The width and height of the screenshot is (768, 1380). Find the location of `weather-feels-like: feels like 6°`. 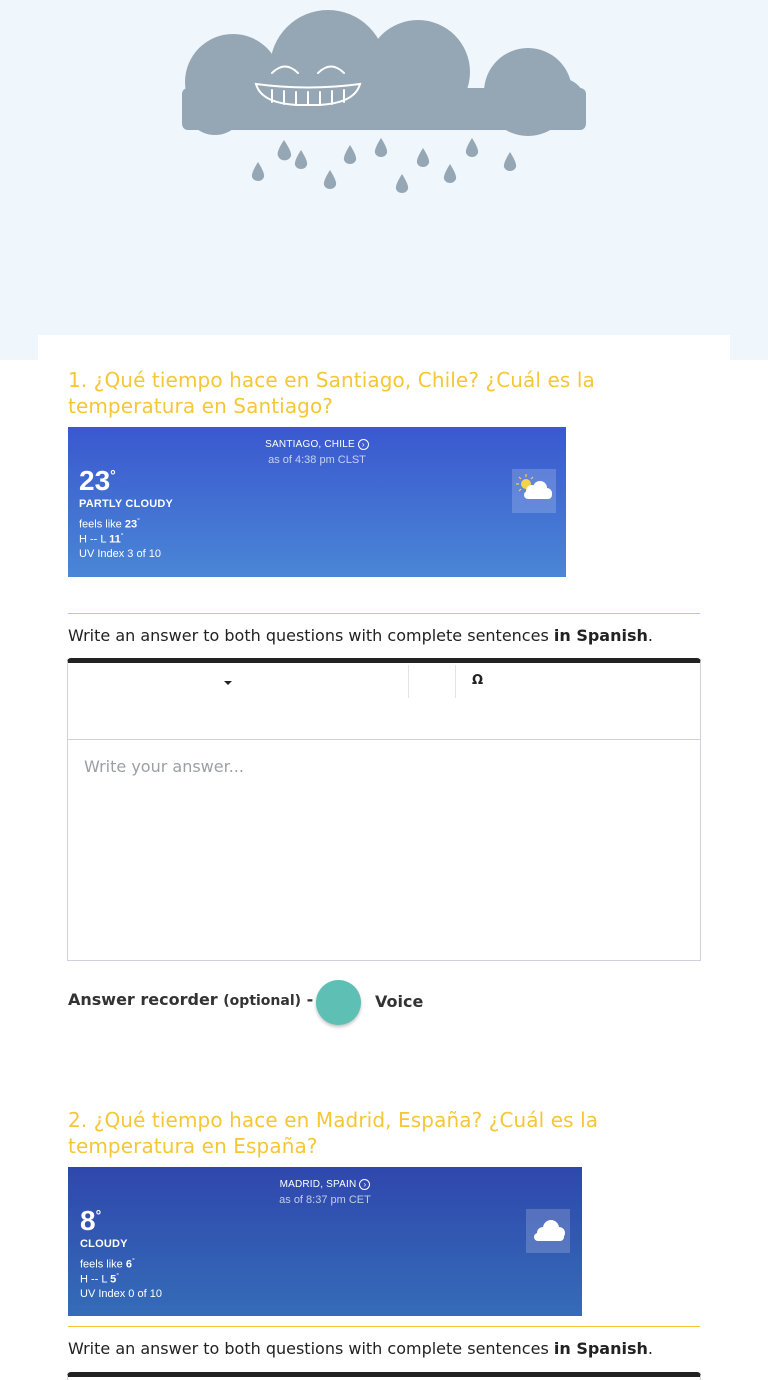

weather-feels-like: feels like 6° is located at coordinates (107, 1264).